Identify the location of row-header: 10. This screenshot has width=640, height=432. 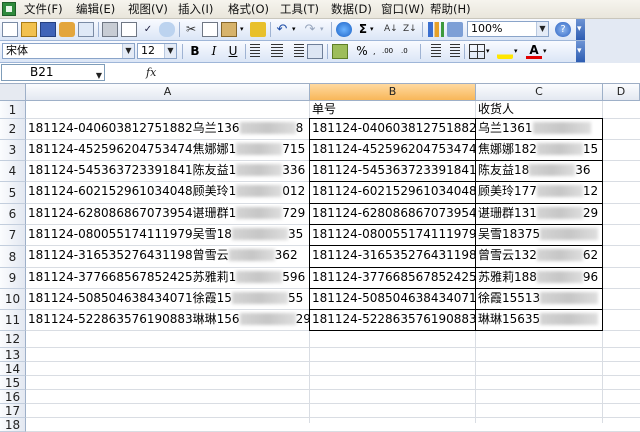
(13, 299).